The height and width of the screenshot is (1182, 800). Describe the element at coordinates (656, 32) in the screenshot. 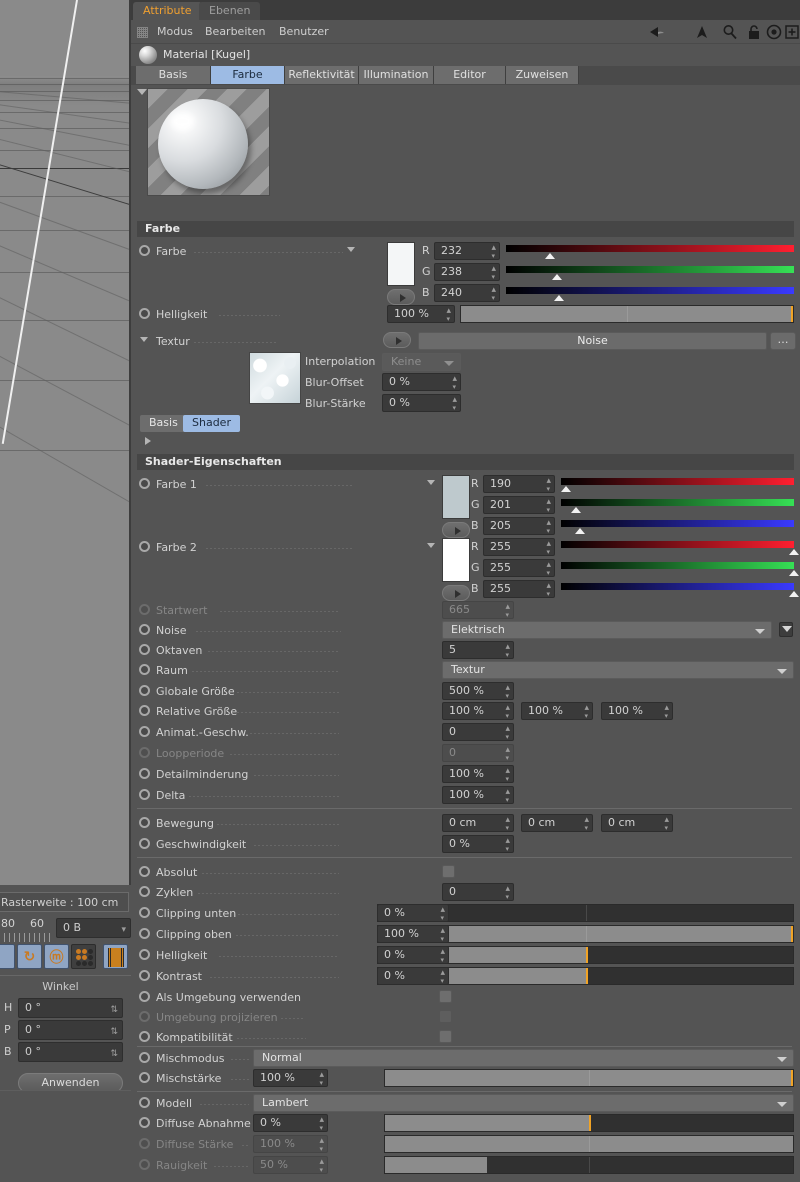

I see `back-arrow-icon` at that location.